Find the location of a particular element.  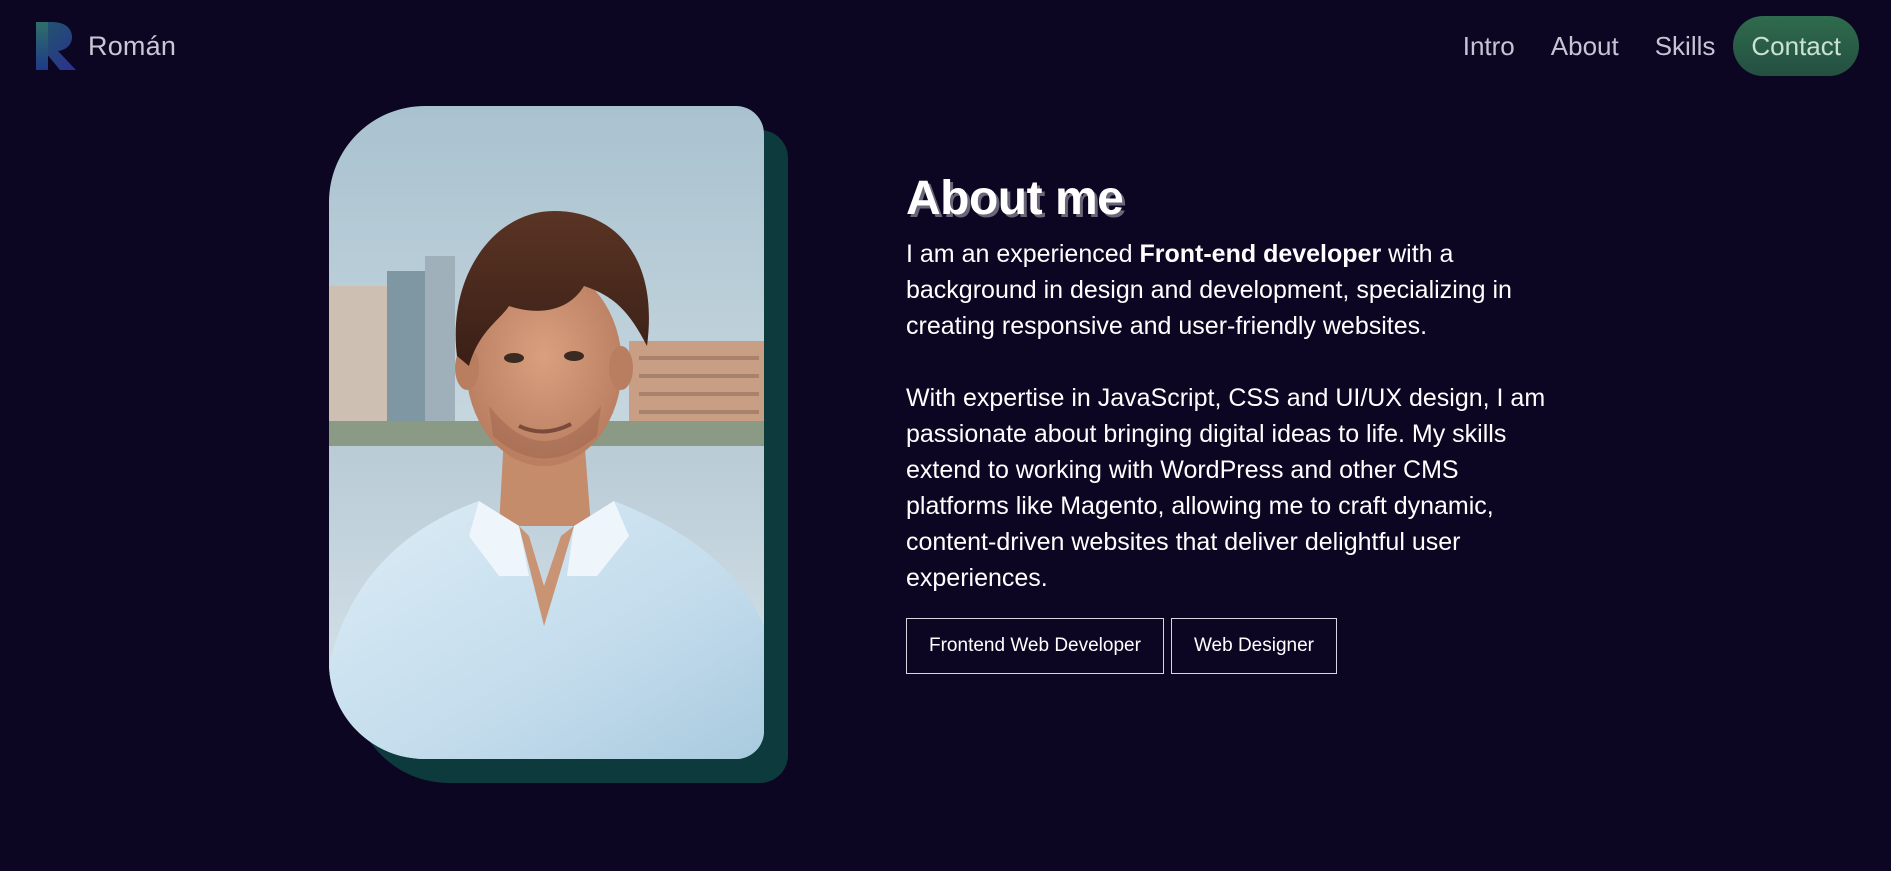

role-tags: Frontend Web Developer Web Designer is located at coordinates (1236, 646).